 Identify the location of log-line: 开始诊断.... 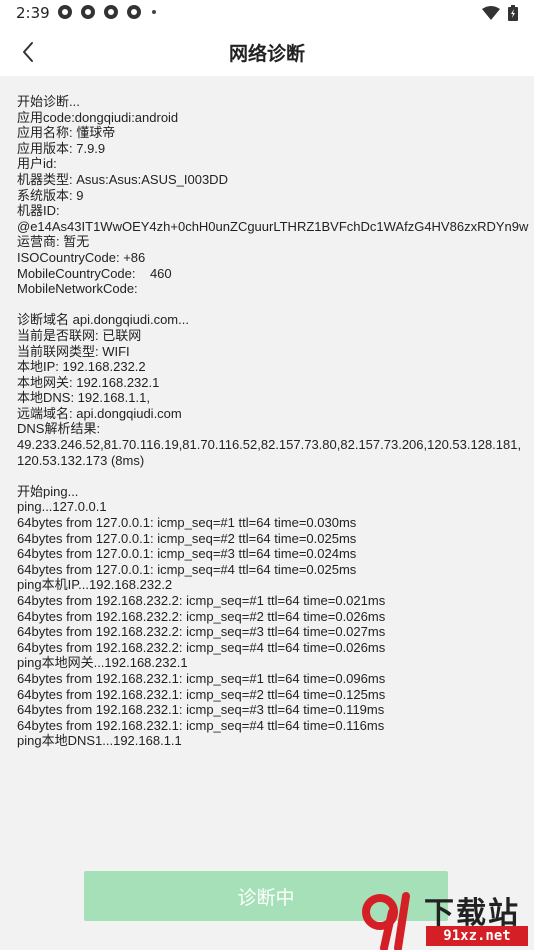
(48, 101).